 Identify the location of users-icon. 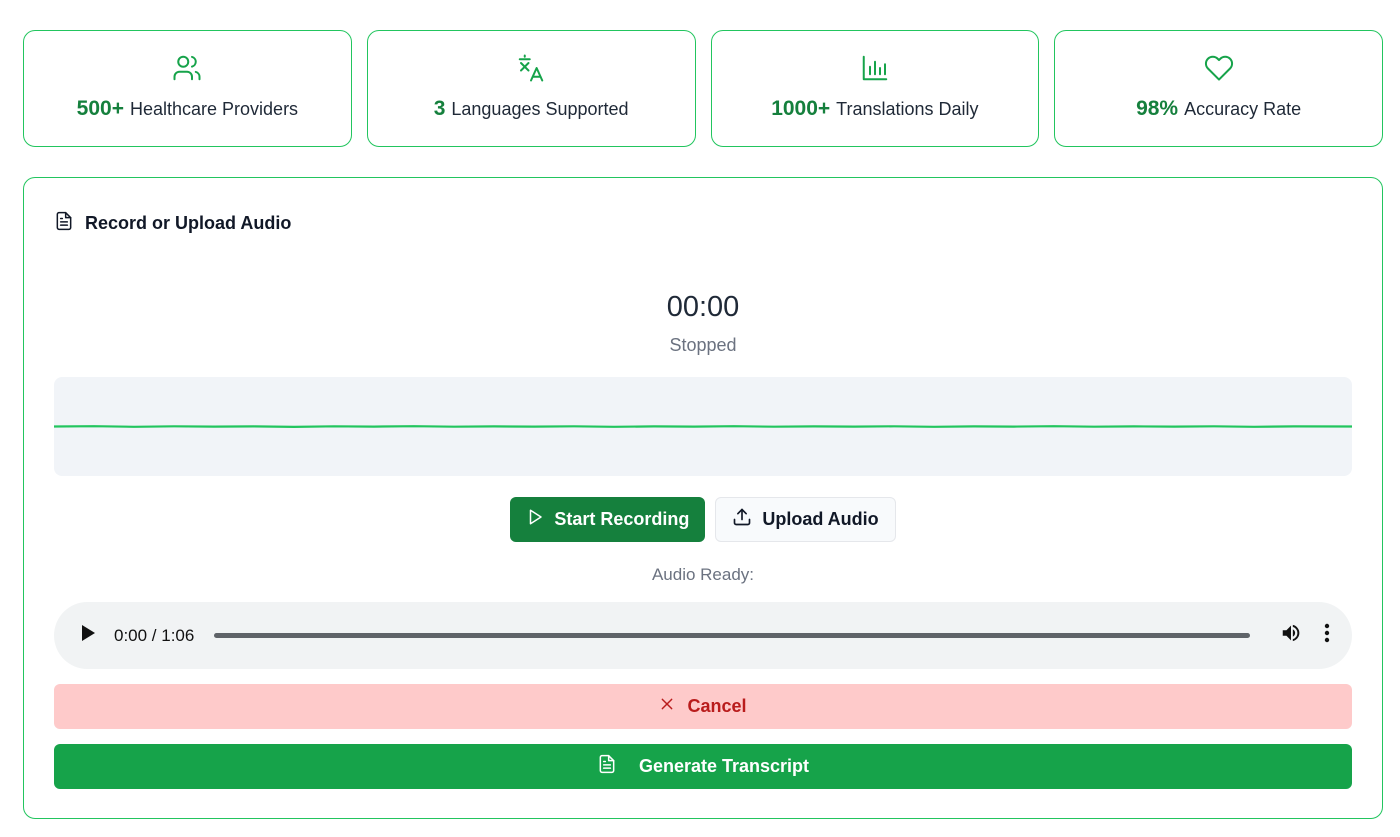
(187, 68).